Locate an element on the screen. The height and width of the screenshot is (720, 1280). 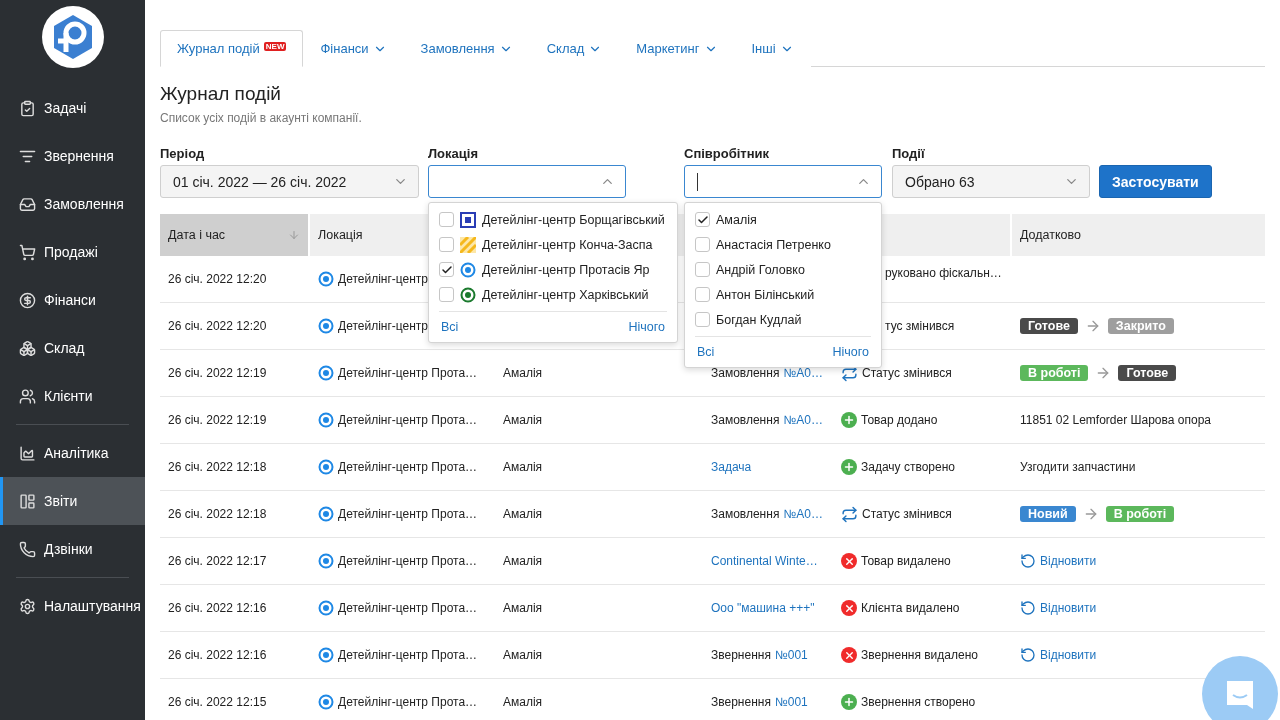
employee-search-field is located at coordinates (783, 181).